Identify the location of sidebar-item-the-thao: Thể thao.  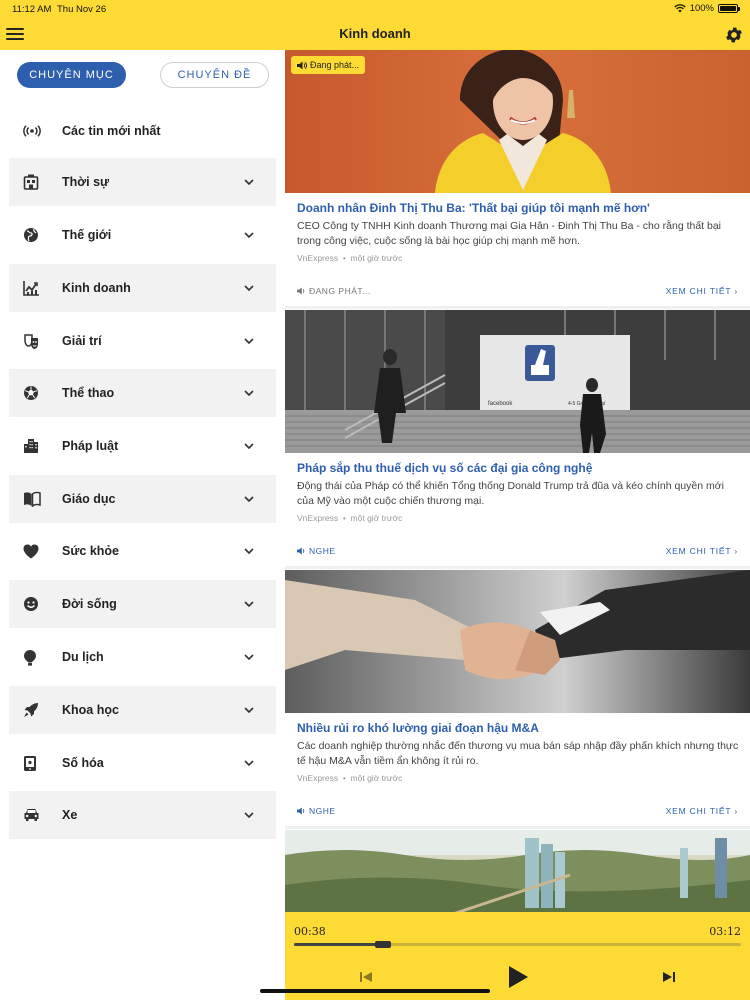
(142, 393).